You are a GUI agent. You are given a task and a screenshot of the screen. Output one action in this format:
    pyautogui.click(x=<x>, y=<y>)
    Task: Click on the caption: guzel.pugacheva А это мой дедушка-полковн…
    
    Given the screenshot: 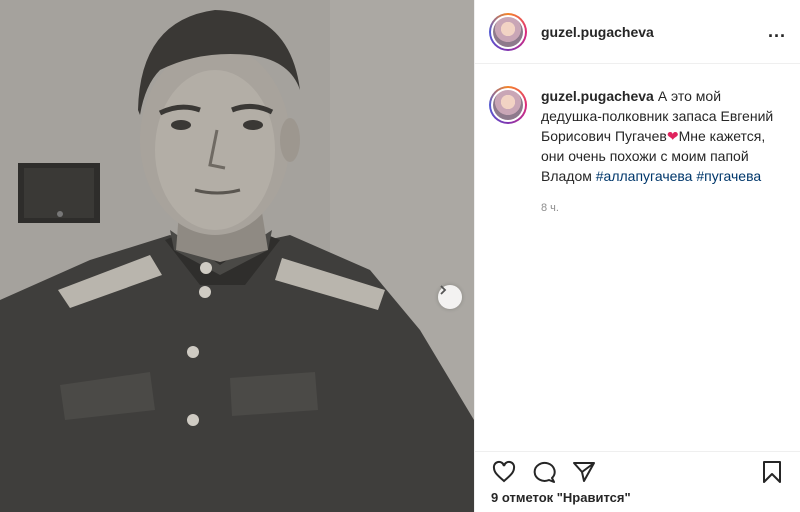 What is the action you would take?
    pyautogui.click(x=637, y=141)
    